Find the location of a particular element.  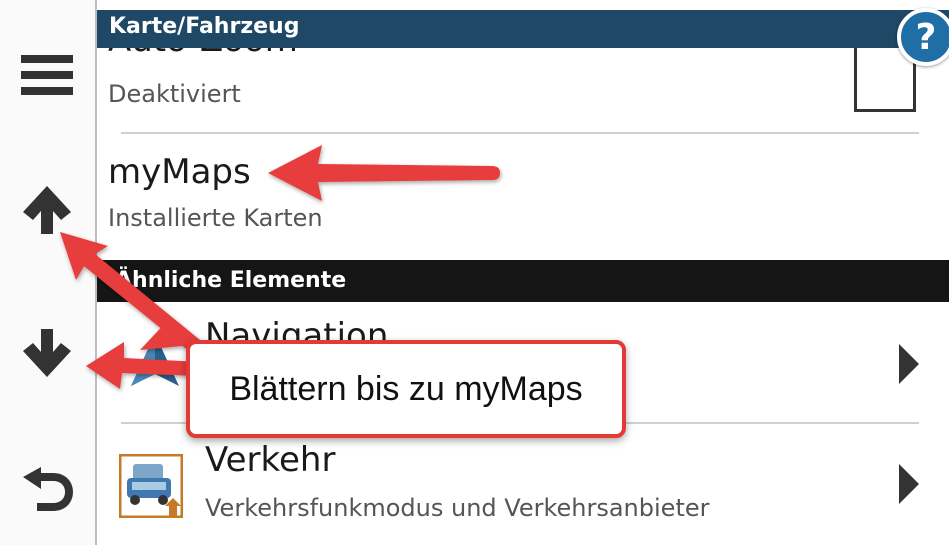

section-header: Ähnliche Elemente is located at coordinates (523, 281).